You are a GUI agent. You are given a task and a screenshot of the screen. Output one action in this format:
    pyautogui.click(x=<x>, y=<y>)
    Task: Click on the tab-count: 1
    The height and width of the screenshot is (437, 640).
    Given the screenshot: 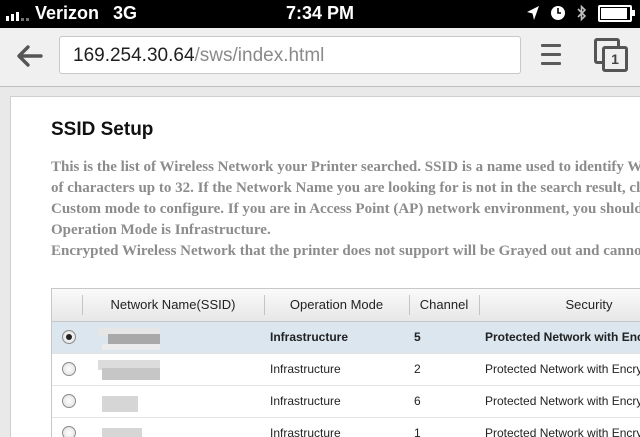 What is the action you would take?
    pyautogui.click(x=615, y=59)
    